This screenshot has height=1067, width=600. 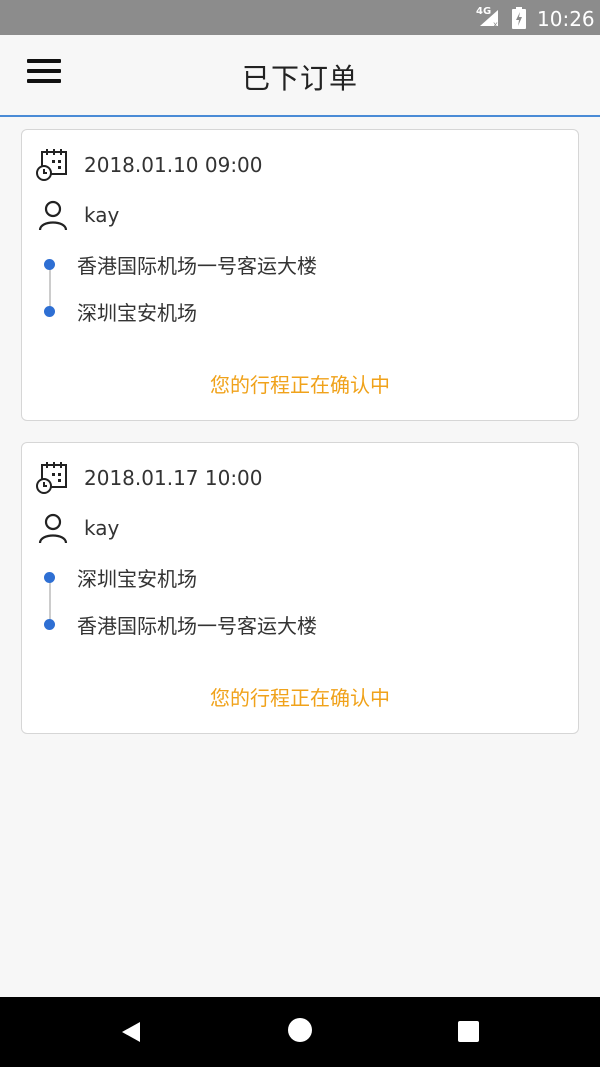 I want to click on order-datetime: 2018.01.10 09:00, so click(x=173, y=165).